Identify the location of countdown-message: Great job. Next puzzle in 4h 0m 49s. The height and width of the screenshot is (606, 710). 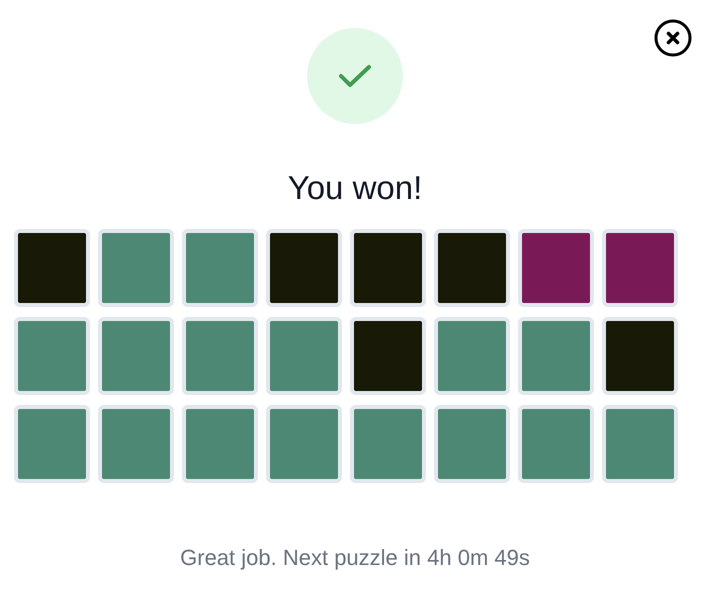
(355, 558).